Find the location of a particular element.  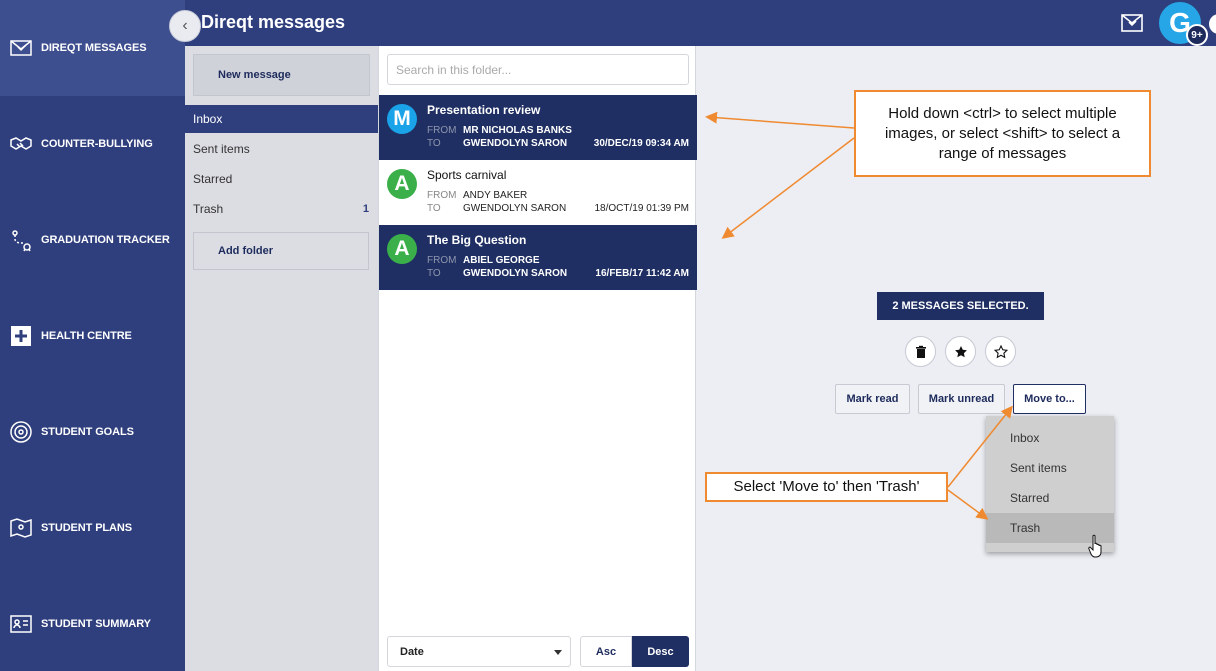

arrow-to-trash-option is located at coordinates (968, 504).